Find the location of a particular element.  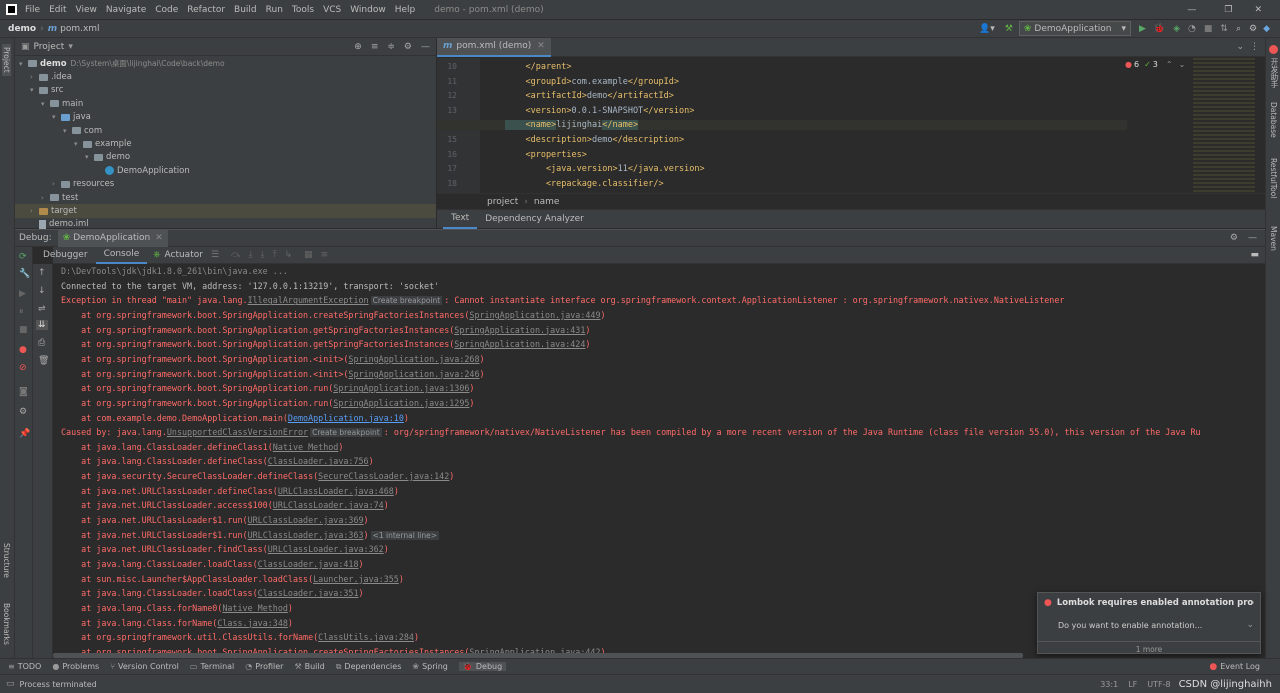

frame-link: SpringApplication.java:449 is located at coordinates (534, 315).